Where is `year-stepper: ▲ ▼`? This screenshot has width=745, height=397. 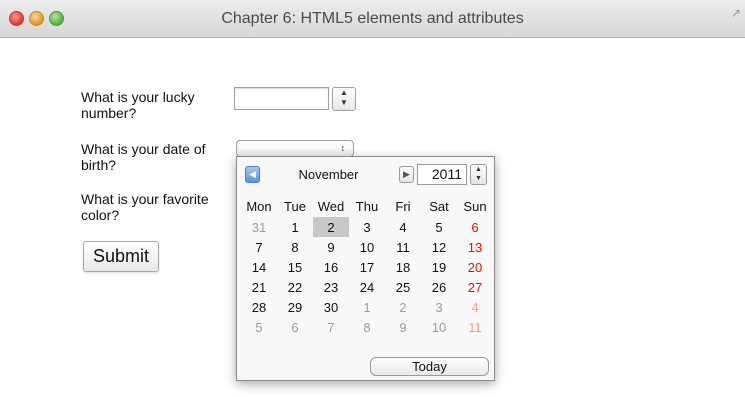
year-stepper: ▲ ▼ is located at coordinates (478, 174).